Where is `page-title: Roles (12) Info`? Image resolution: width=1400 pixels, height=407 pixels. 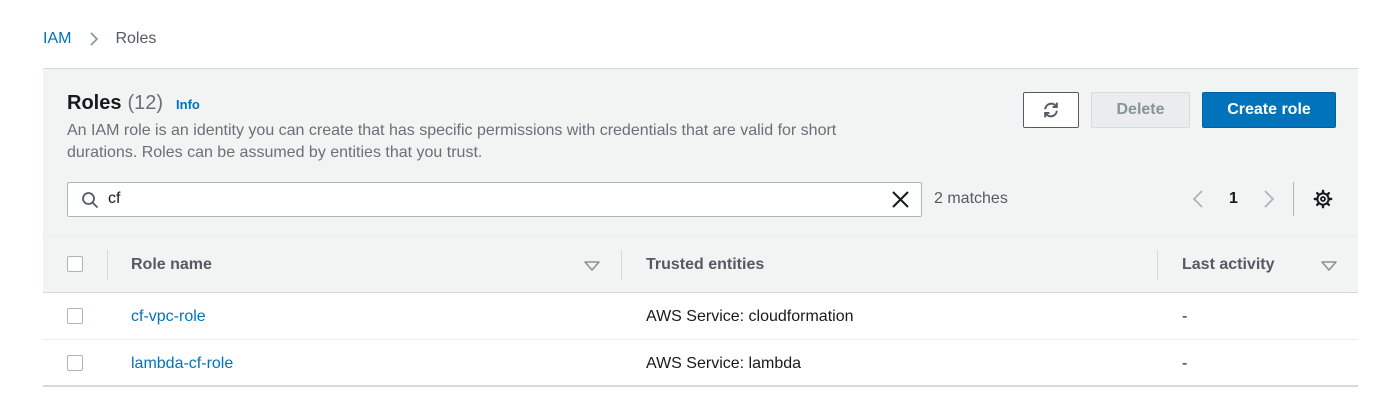 page-title: Roles (12) Info is located at coordinates (133, 103).